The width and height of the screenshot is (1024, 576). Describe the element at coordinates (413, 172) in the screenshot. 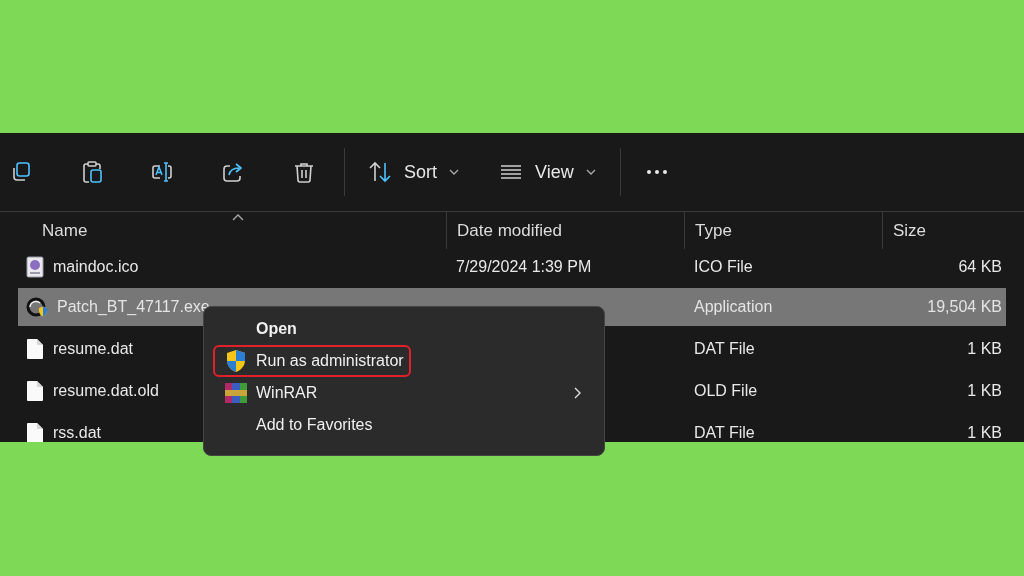

I see `sort-button: Sort` at that location.